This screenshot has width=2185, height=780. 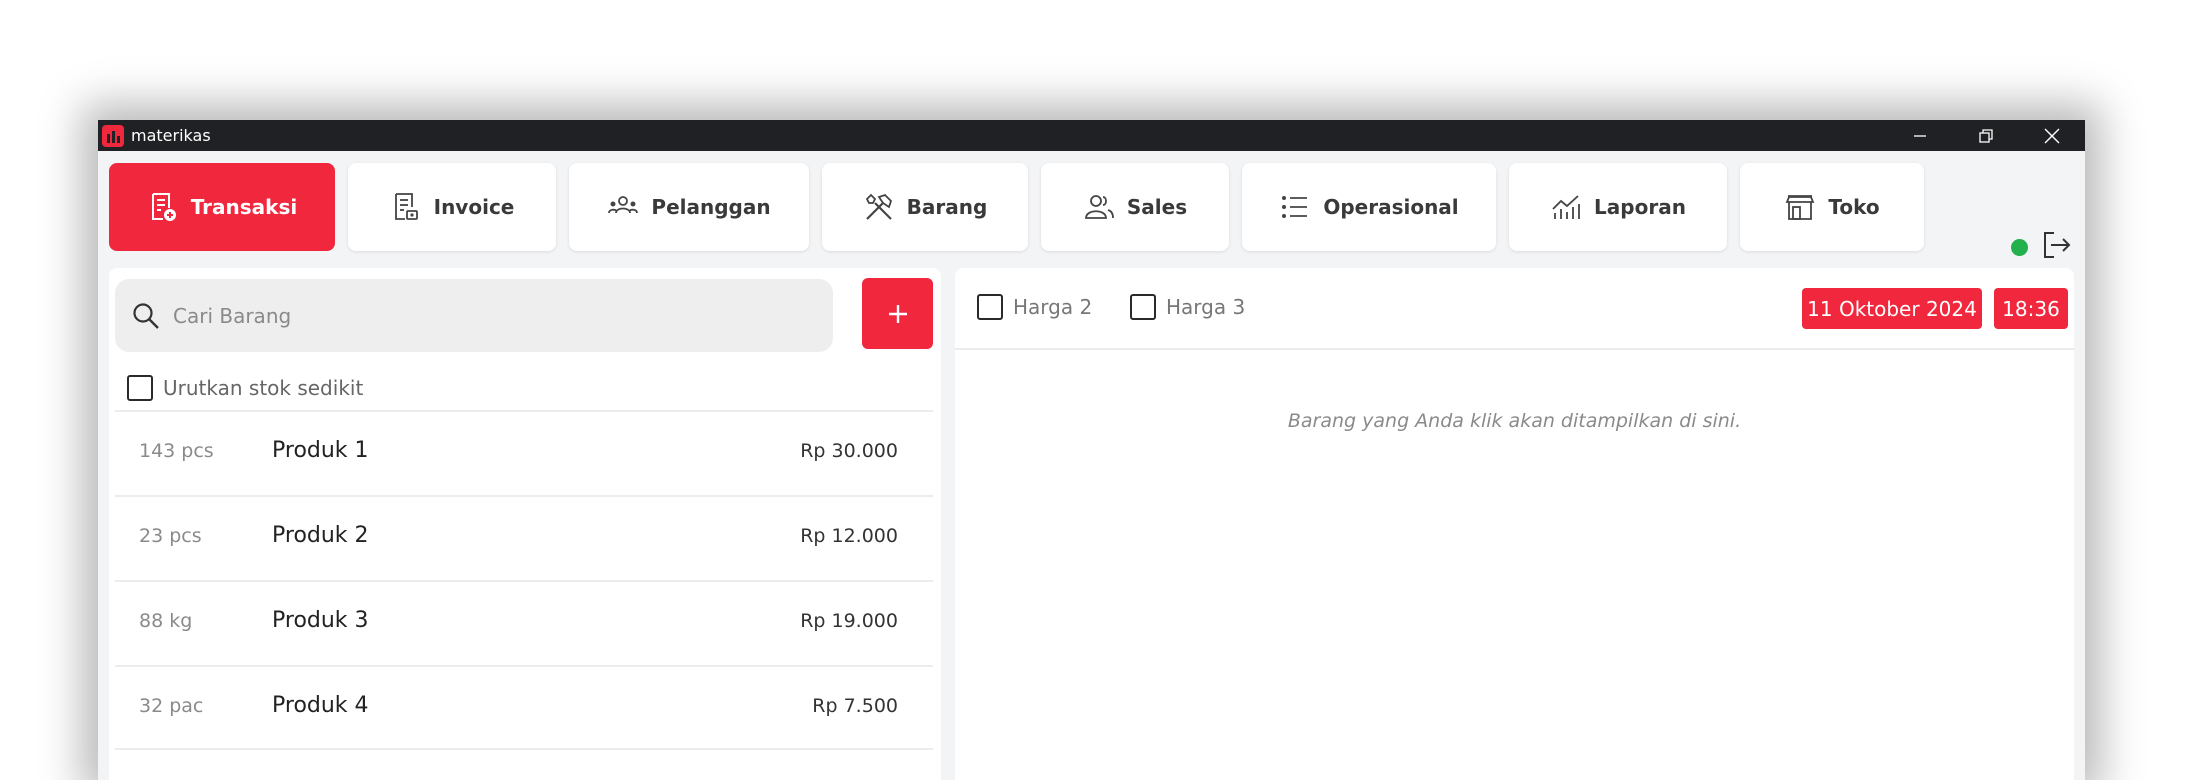 I want to click on customers-icon, so click(x=623, y=205).